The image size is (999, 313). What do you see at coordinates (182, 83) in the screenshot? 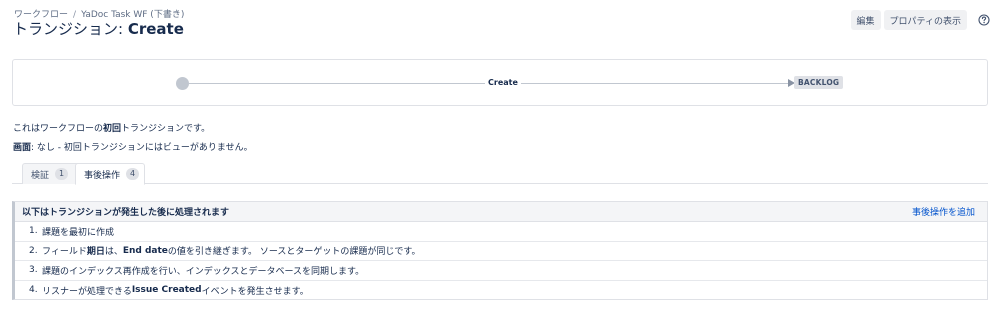
I see `initial-state-node` at bounding box center [182, 83].